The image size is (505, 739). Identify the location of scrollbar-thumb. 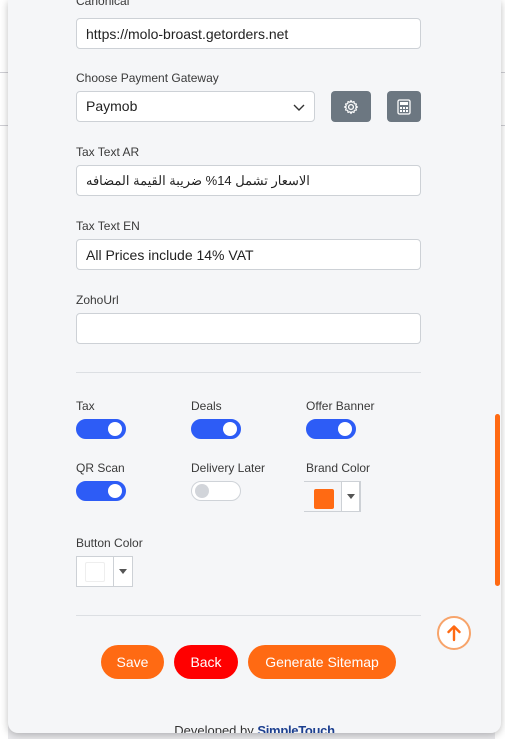
(497, 500).